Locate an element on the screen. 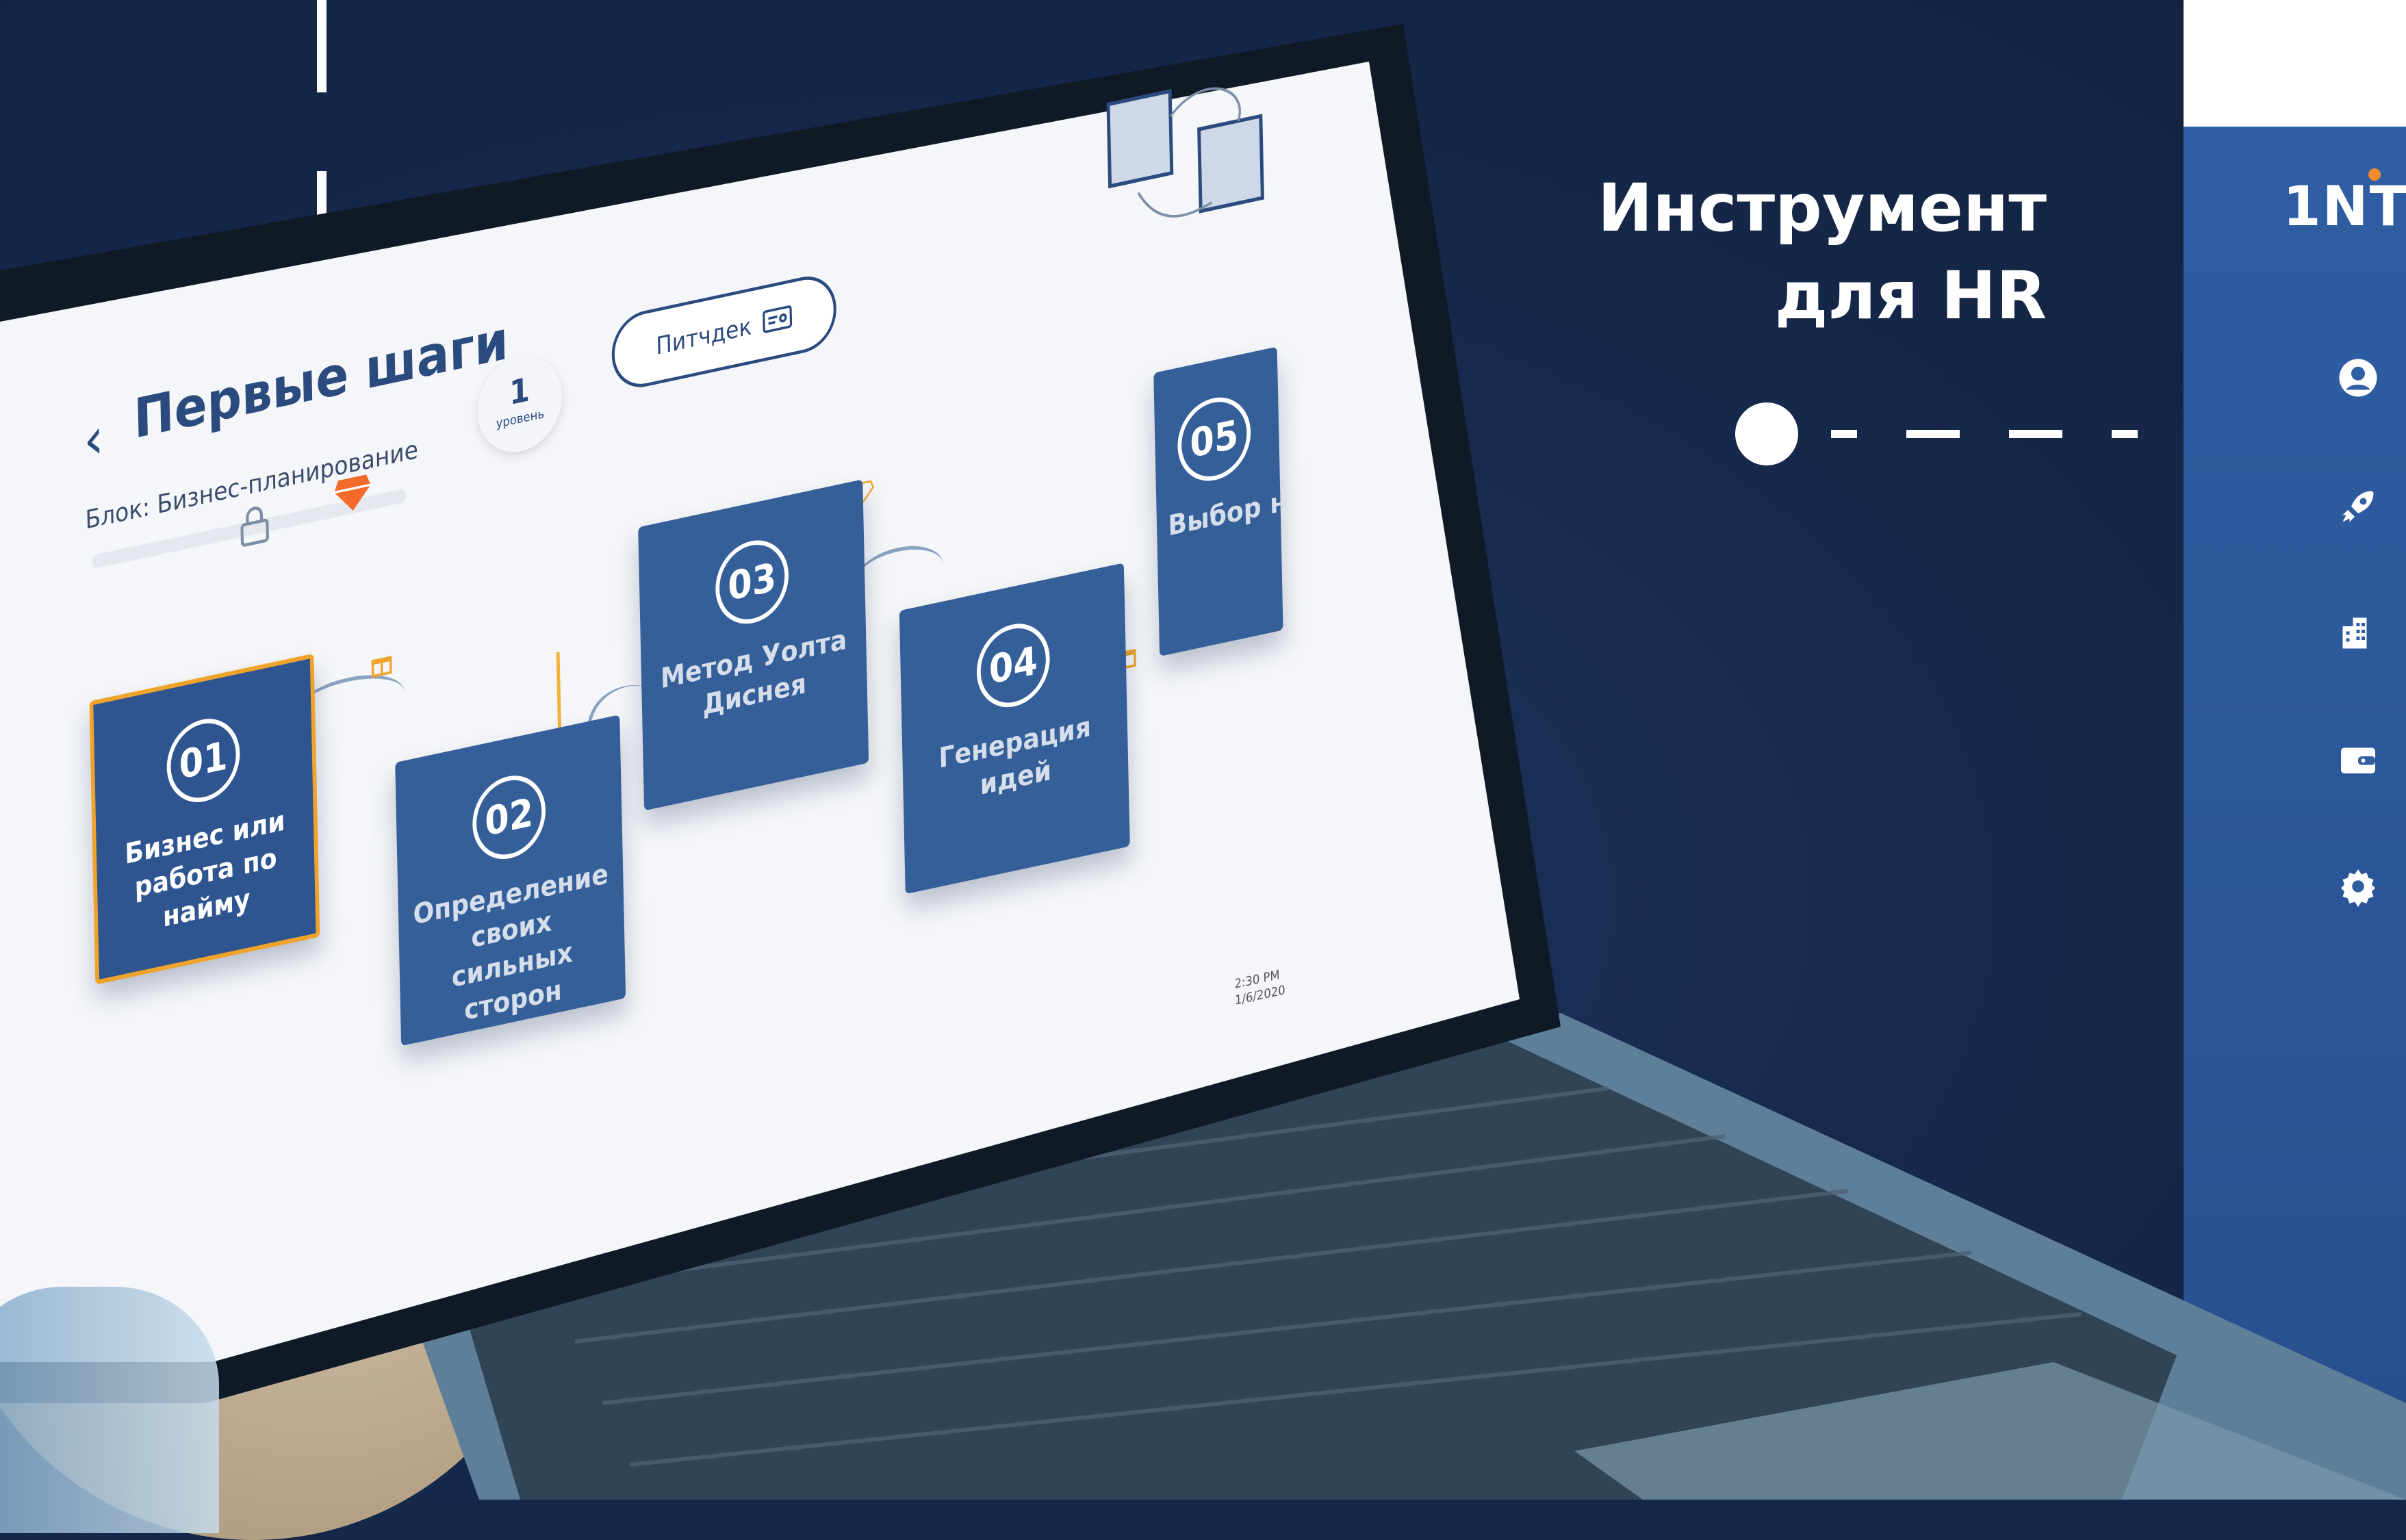  lock-icon is located at coordinates (255, 525).